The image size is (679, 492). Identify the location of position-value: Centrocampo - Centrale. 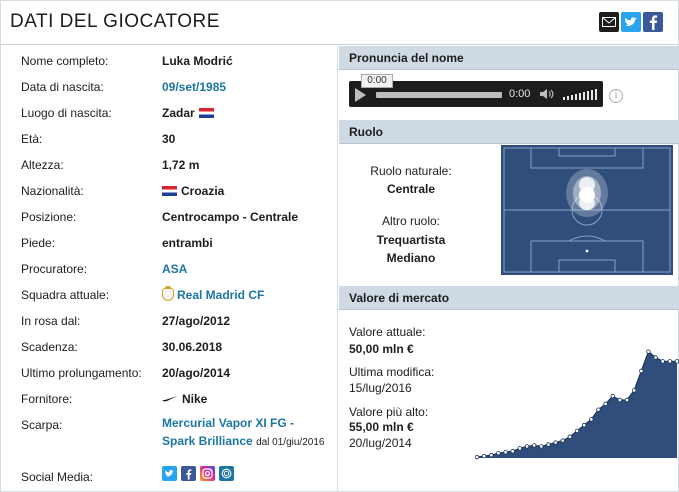
(230, 217).